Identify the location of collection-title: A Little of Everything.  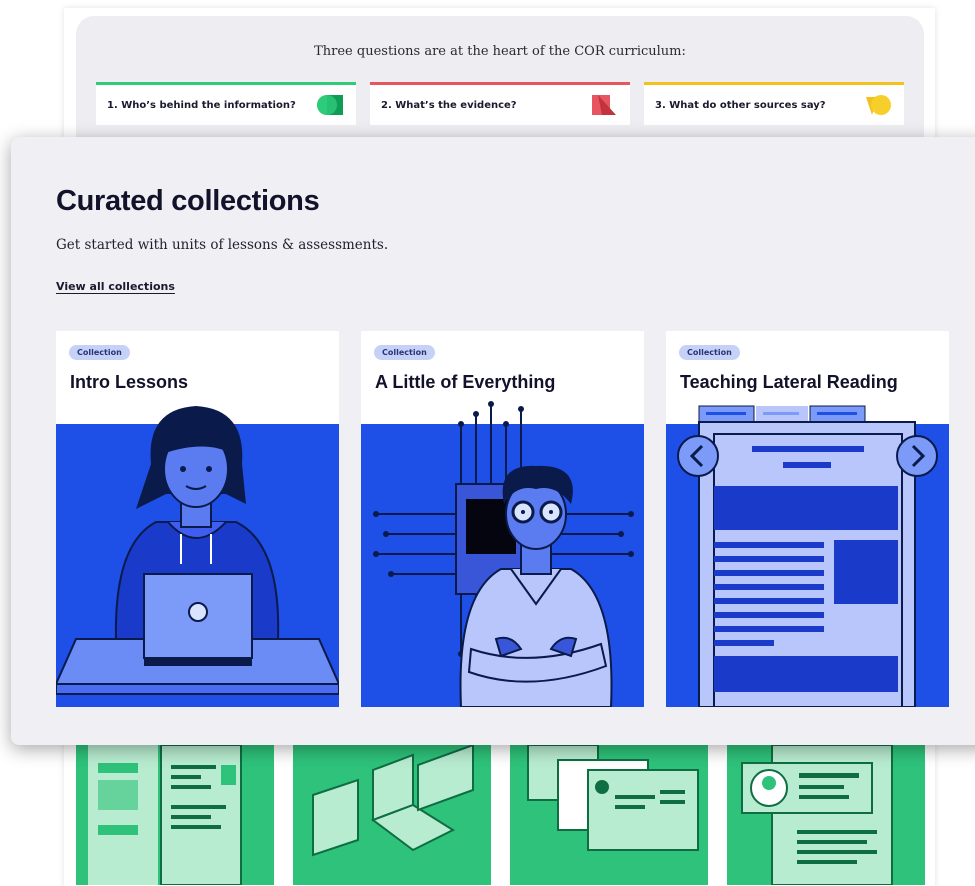
(465, 382).